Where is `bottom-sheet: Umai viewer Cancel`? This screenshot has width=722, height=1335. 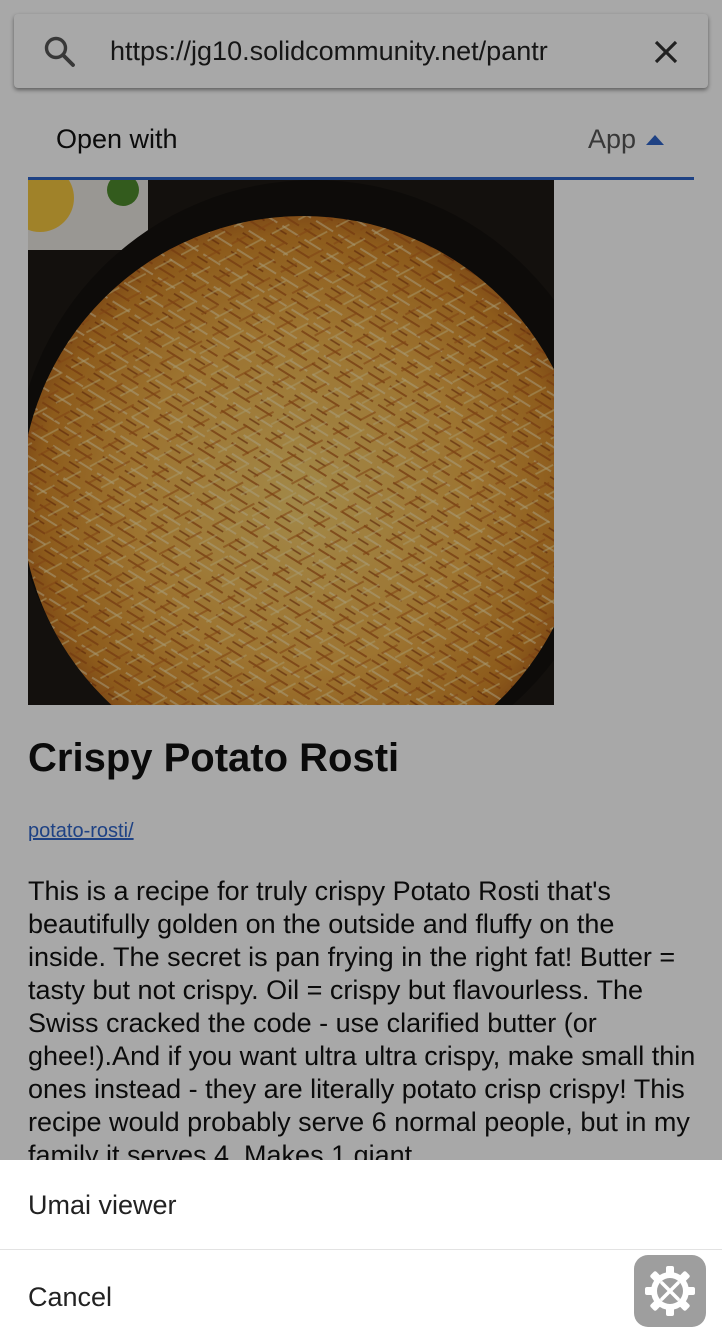
bottom-sheet: Umai viewer Cancel is located at coordinates (361, 1247).